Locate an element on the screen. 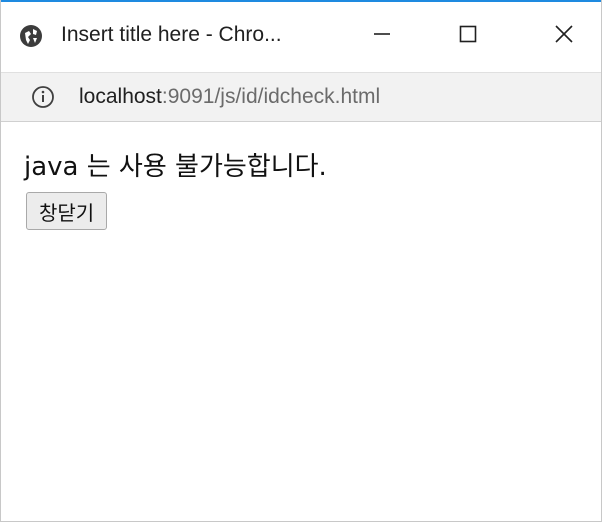  maximize-button is located at coordinates (468, 36).